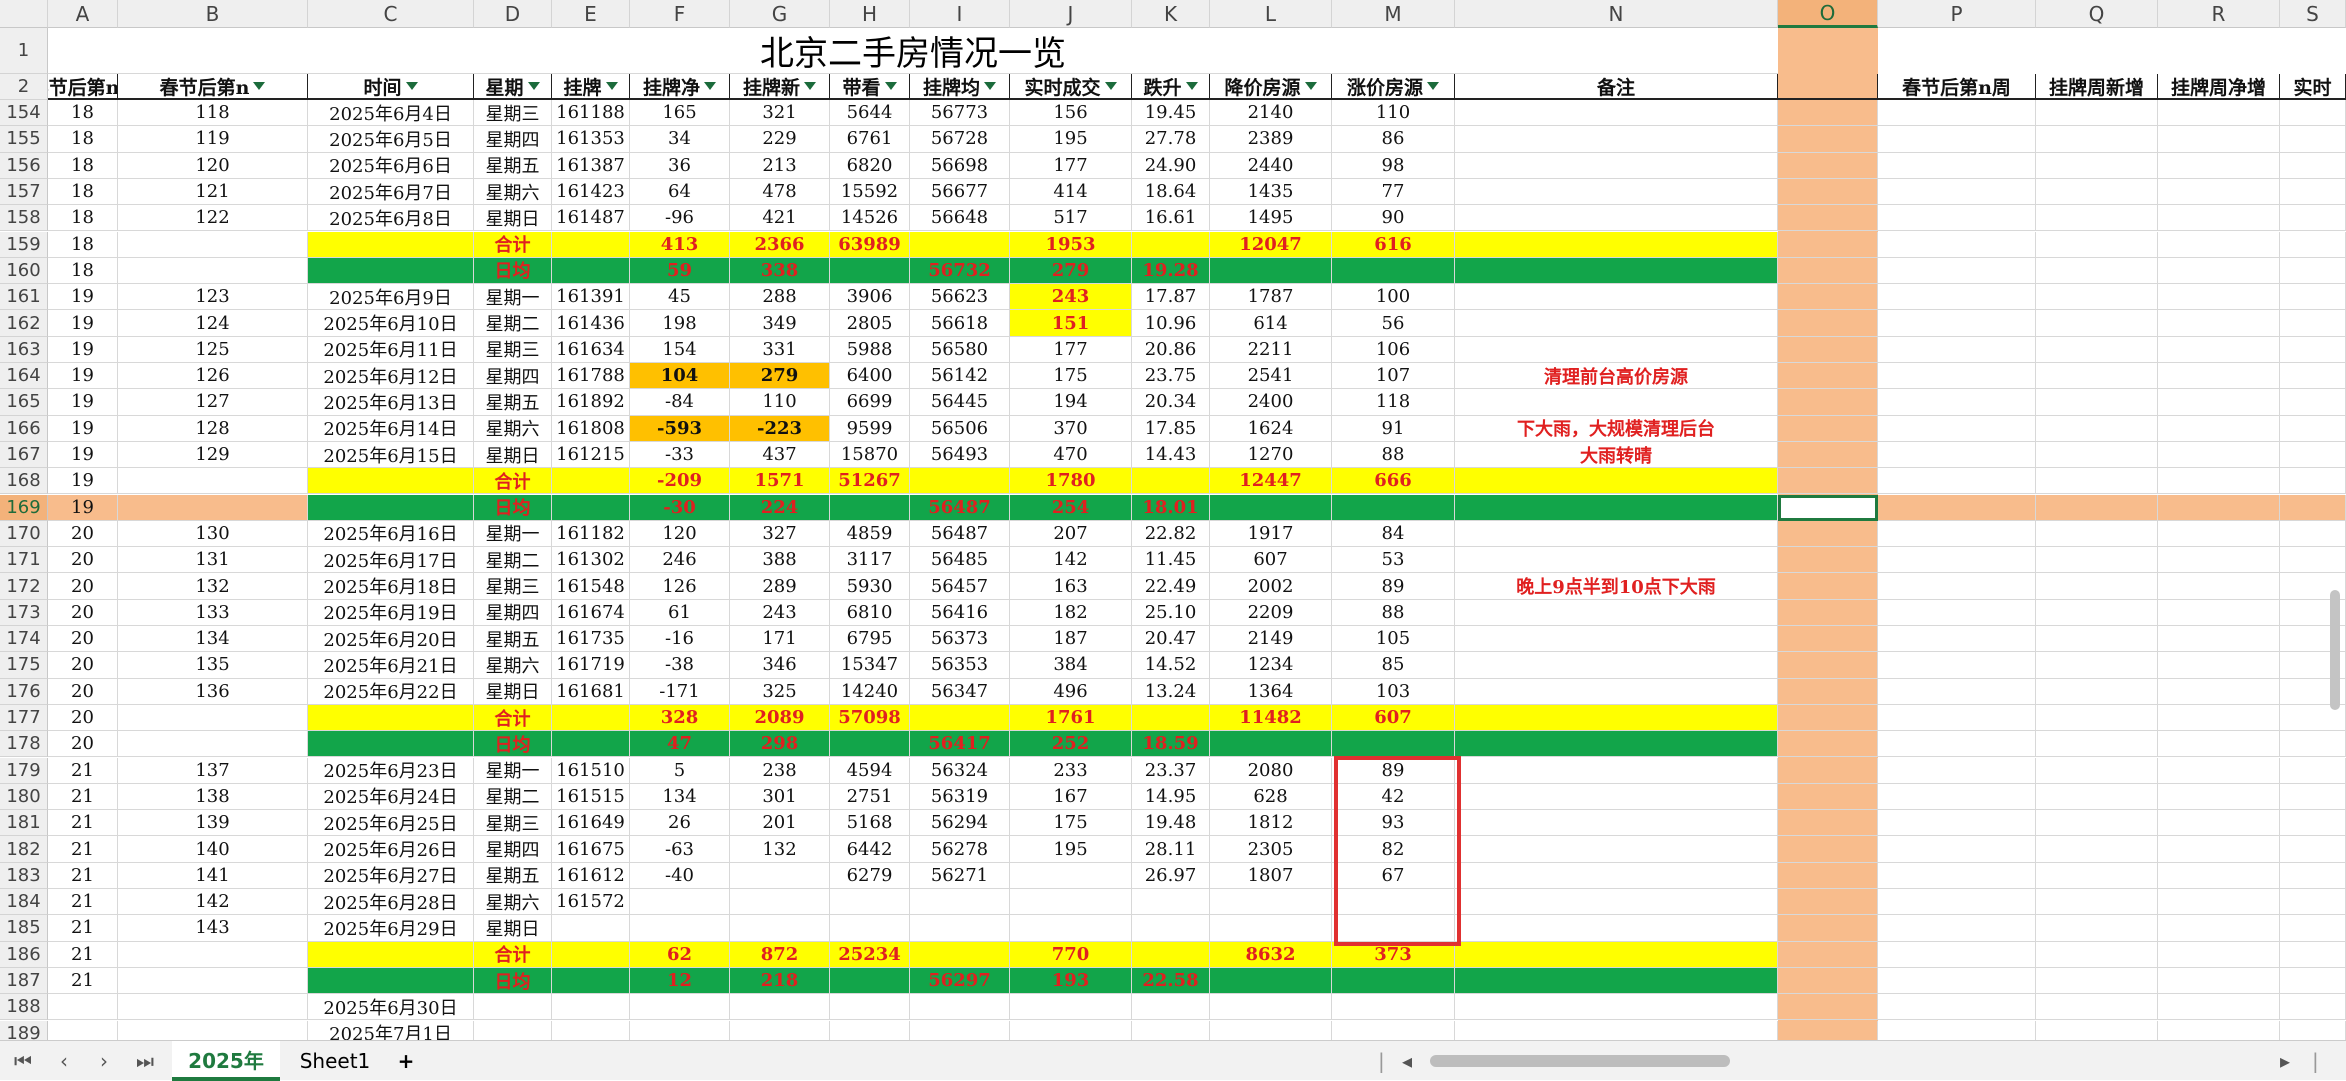 The width and height of the screenshot is (2346, 1081). What do you see at coordinates (1071, 402) in the screenshot?
I see `data-cell: 194` at bounding box center [1071, 402].